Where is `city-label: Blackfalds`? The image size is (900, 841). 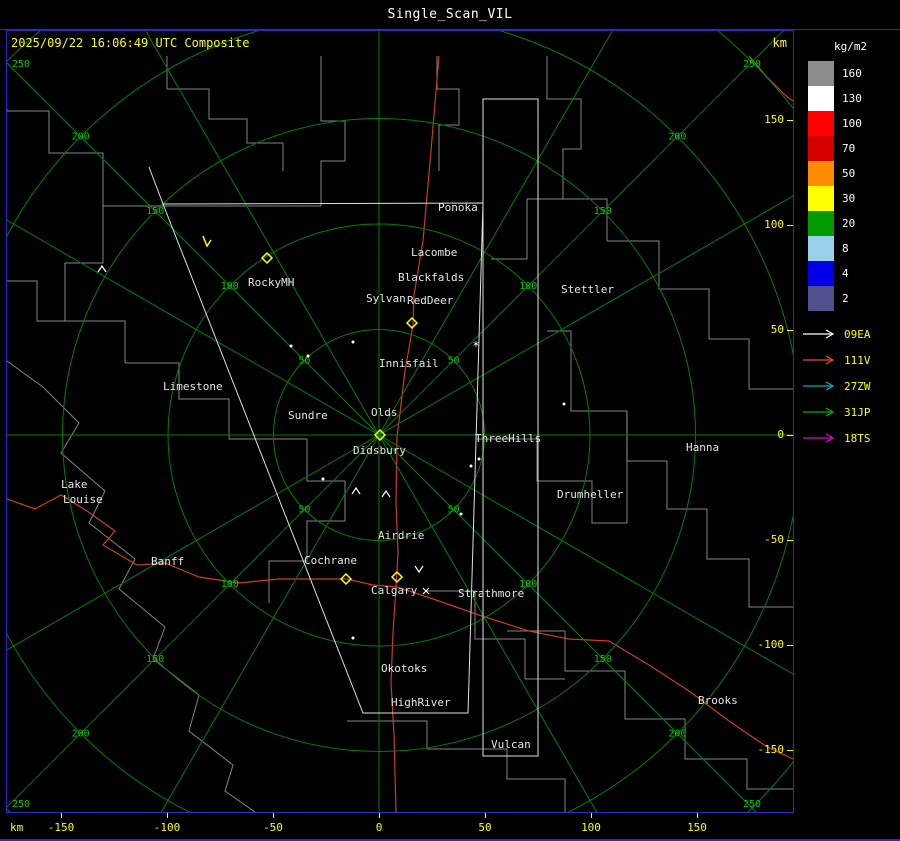 city-label: Blackfalds is located at coordinates (431, 277).